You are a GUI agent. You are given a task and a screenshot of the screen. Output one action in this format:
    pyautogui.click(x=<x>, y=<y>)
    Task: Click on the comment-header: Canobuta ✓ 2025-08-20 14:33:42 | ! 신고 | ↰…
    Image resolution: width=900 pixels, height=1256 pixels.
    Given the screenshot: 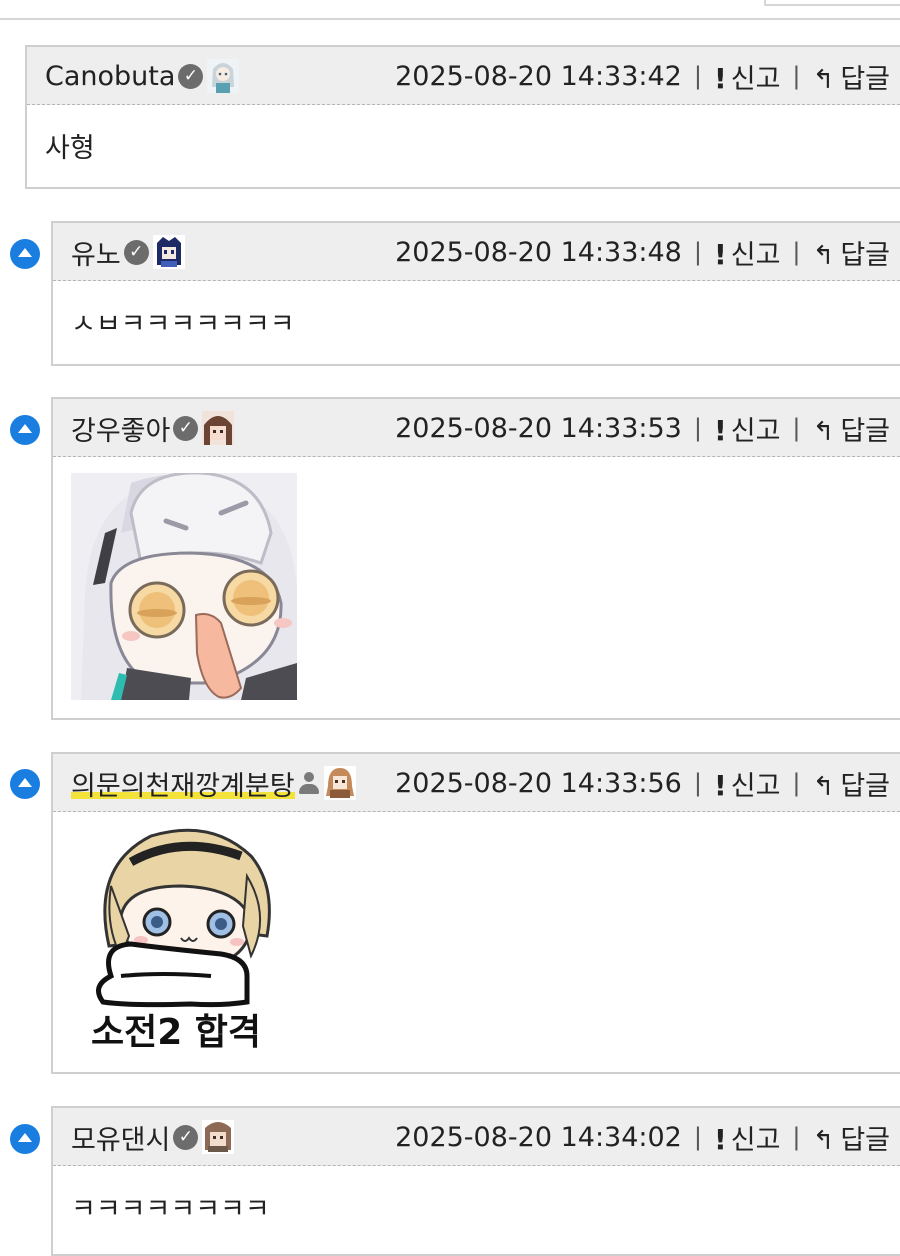 What is the action you would take?
    pyautogui.click(x=463, y=76)
    